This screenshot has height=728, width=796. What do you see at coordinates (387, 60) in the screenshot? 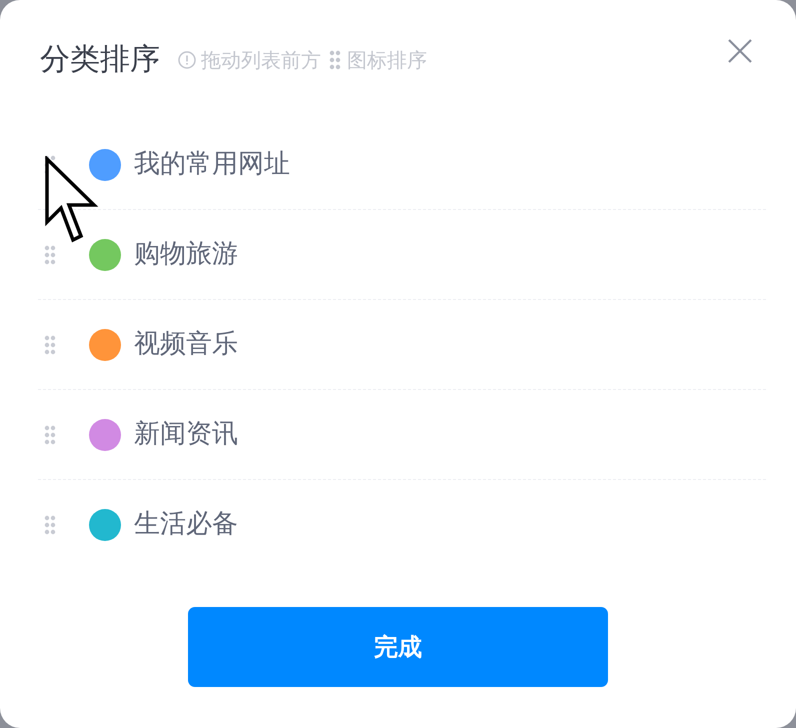
I see `hint-text: 图标排序` at bounding box center [387, 60].